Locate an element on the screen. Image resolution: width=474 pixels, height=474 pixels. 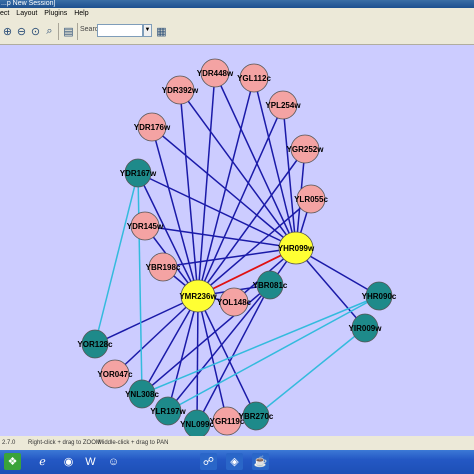
node-yhr099w: YHR099w is located at coordinates (296, 248).